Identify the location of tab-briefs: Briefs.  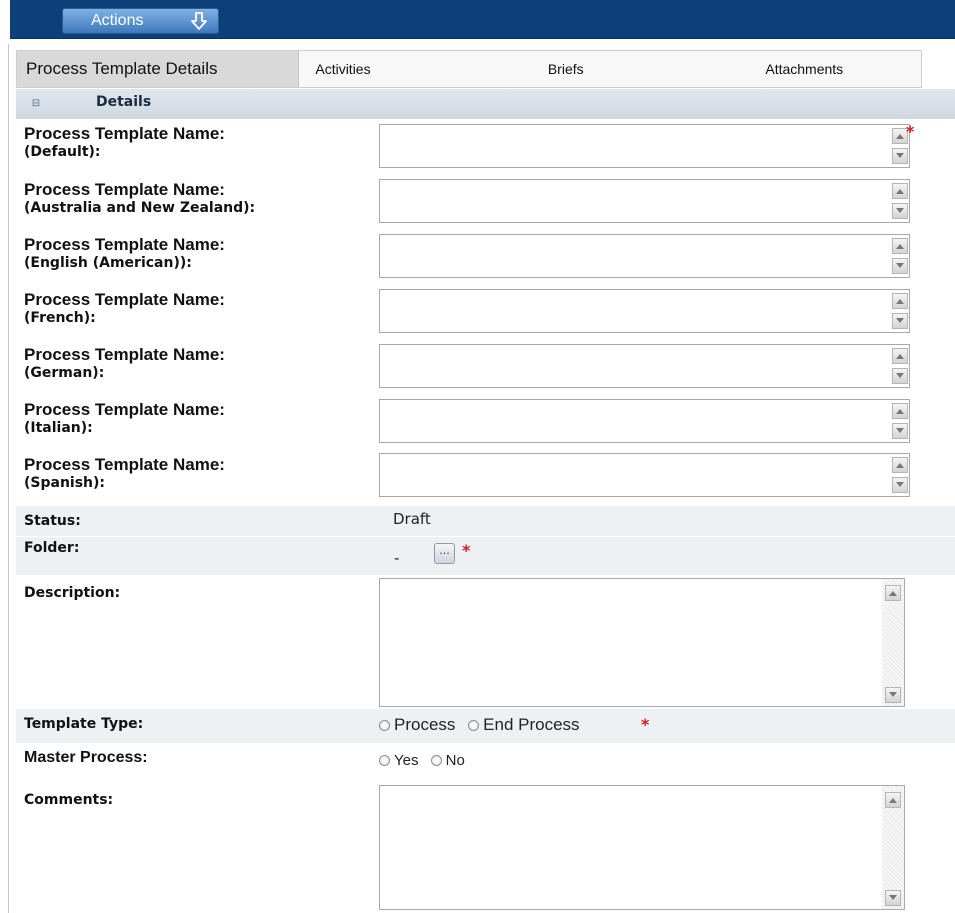
(643, 69).